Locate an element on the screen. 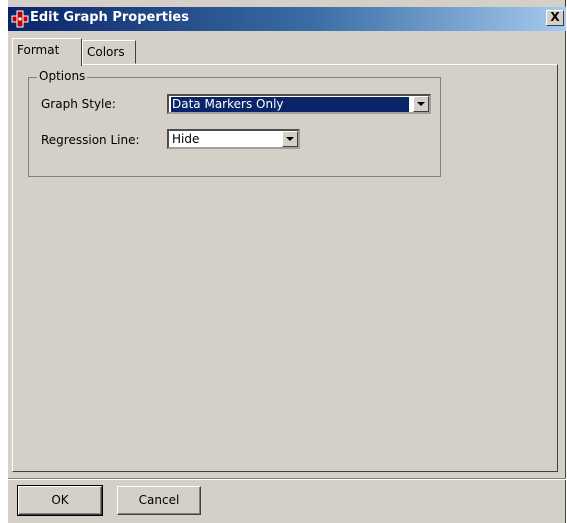 This screenshot has width=567, height=523. options-legend: Options is located at coordinates (62, 76).